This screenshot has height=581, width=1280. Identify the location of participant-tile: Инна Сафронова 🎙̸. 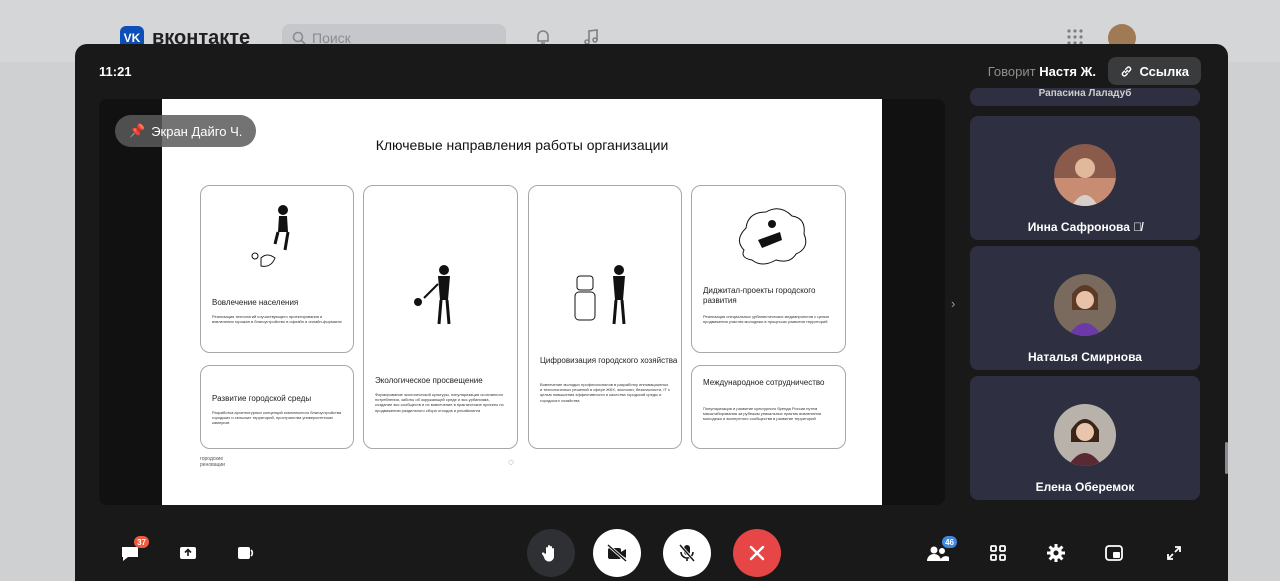
(1085, 178).